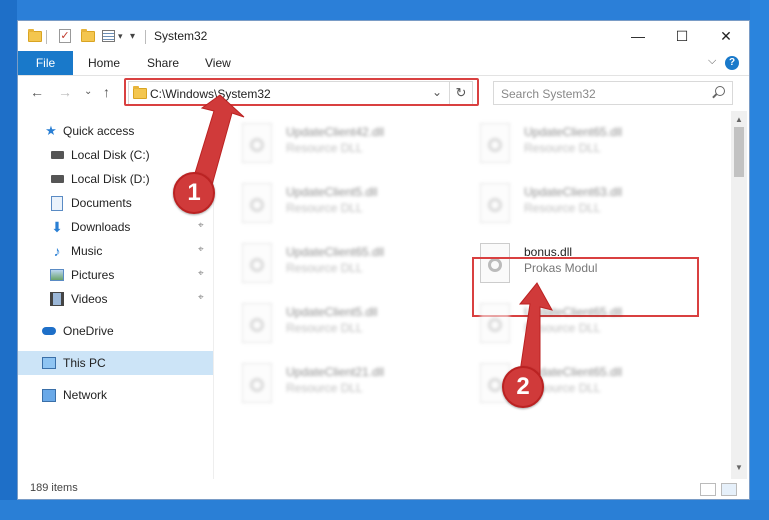 The image size is (769, 520). Describe the element at coordinates (115, 395) in the screenshot. I see `sidebar-item-network: Network` at that location.